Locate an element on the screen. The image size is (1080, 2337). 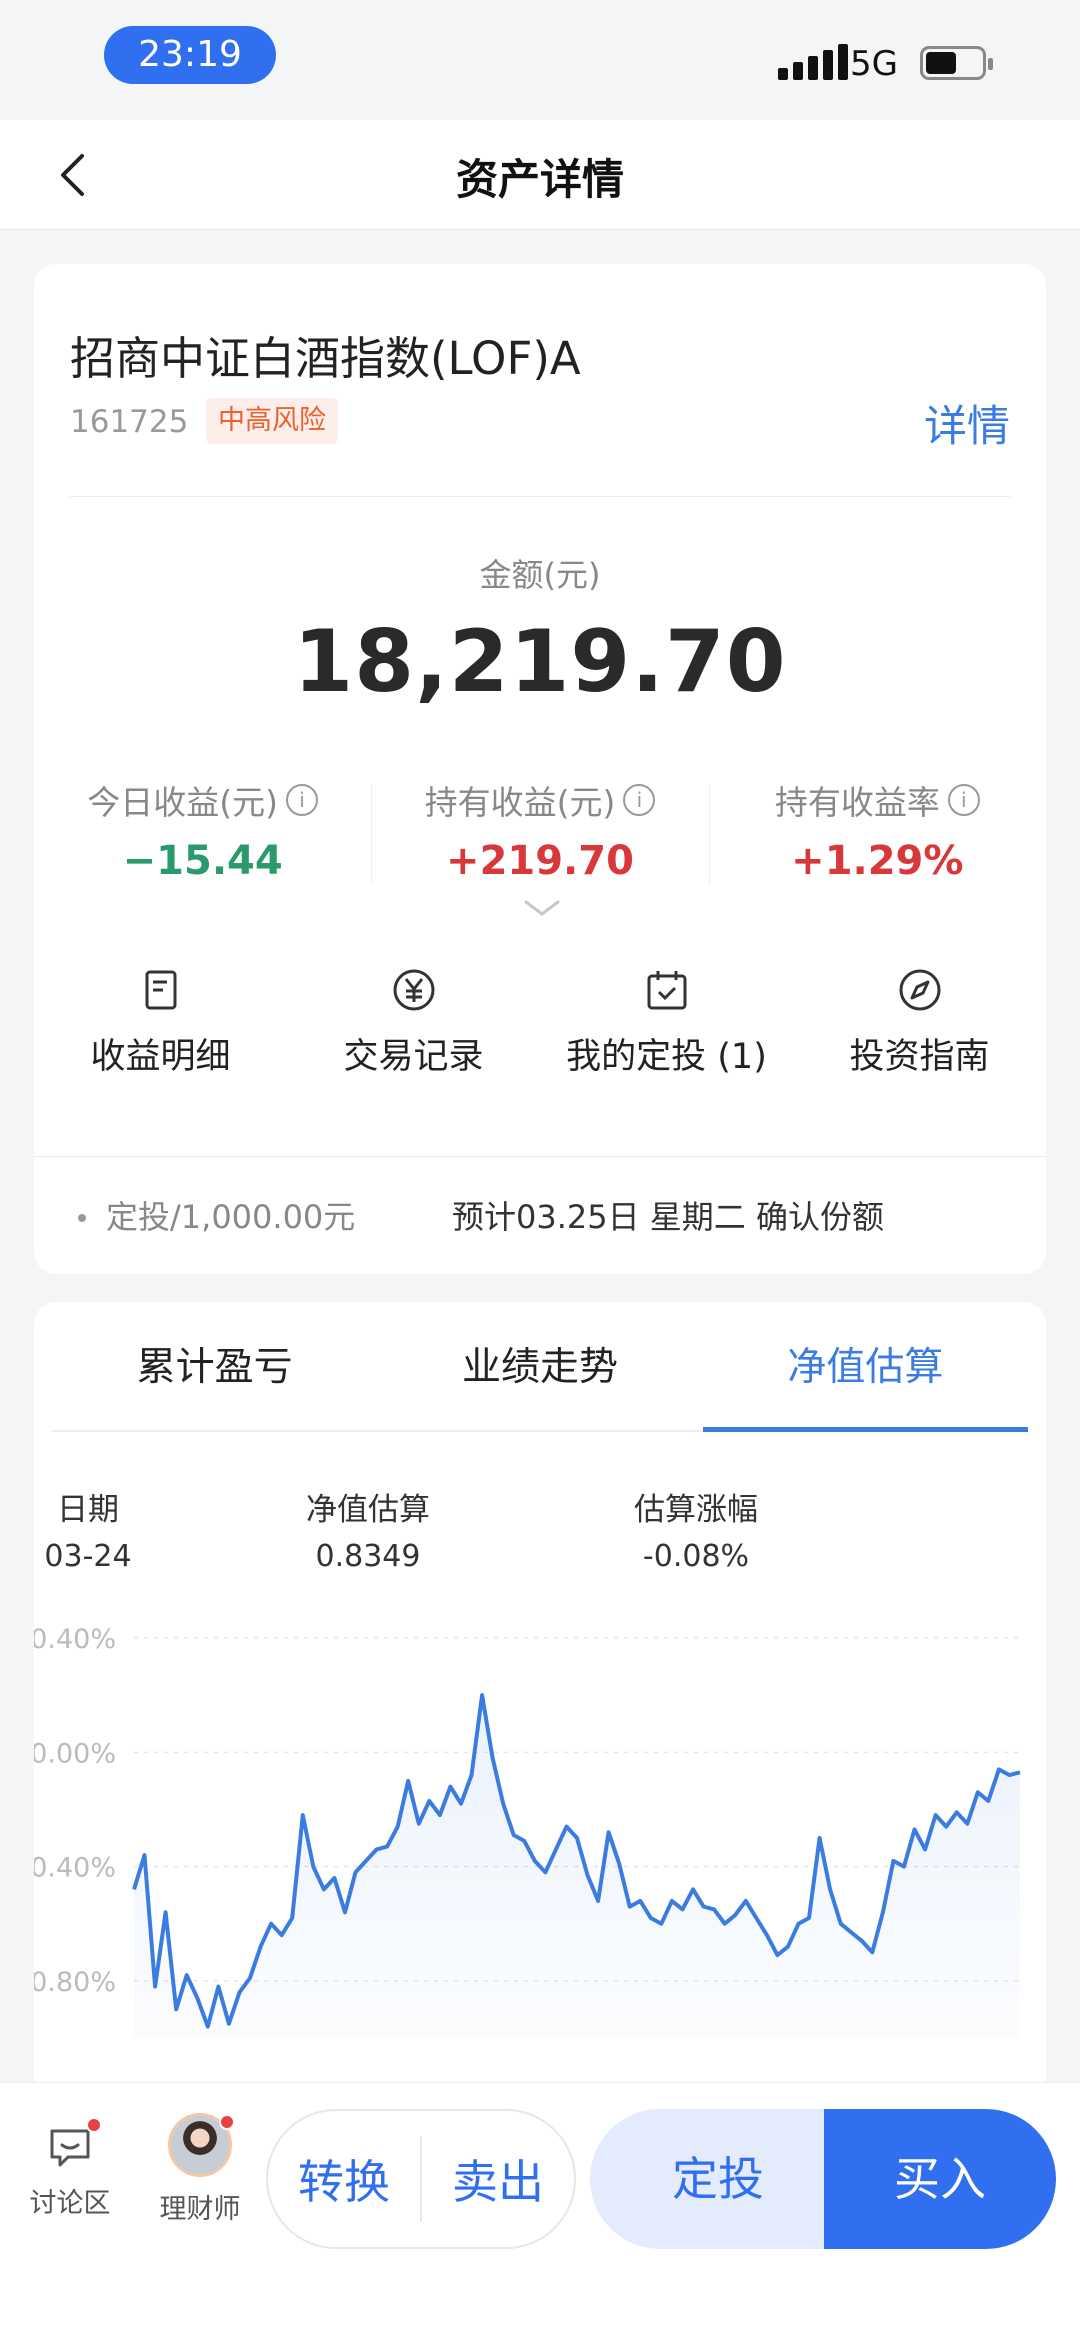
header: 资产详情 is located at coordinates (540, 175).